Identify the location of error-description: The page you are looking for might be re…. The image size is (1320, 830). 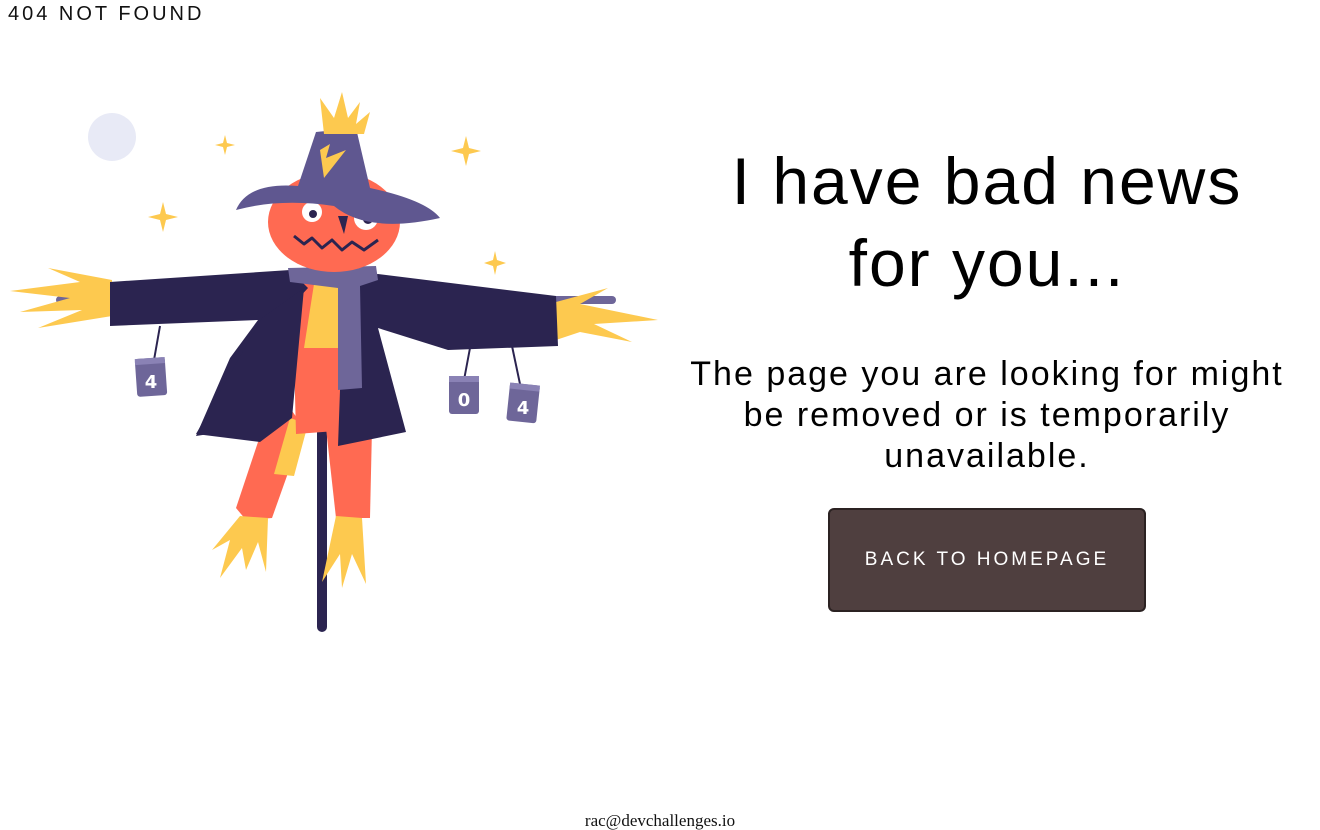
(987, 415).